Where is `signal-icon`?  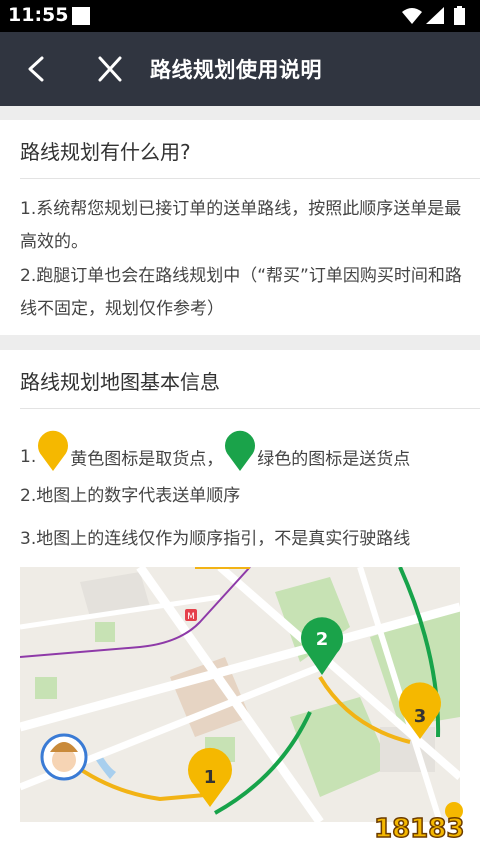
signal-icon is located at coordinates (435, 15).